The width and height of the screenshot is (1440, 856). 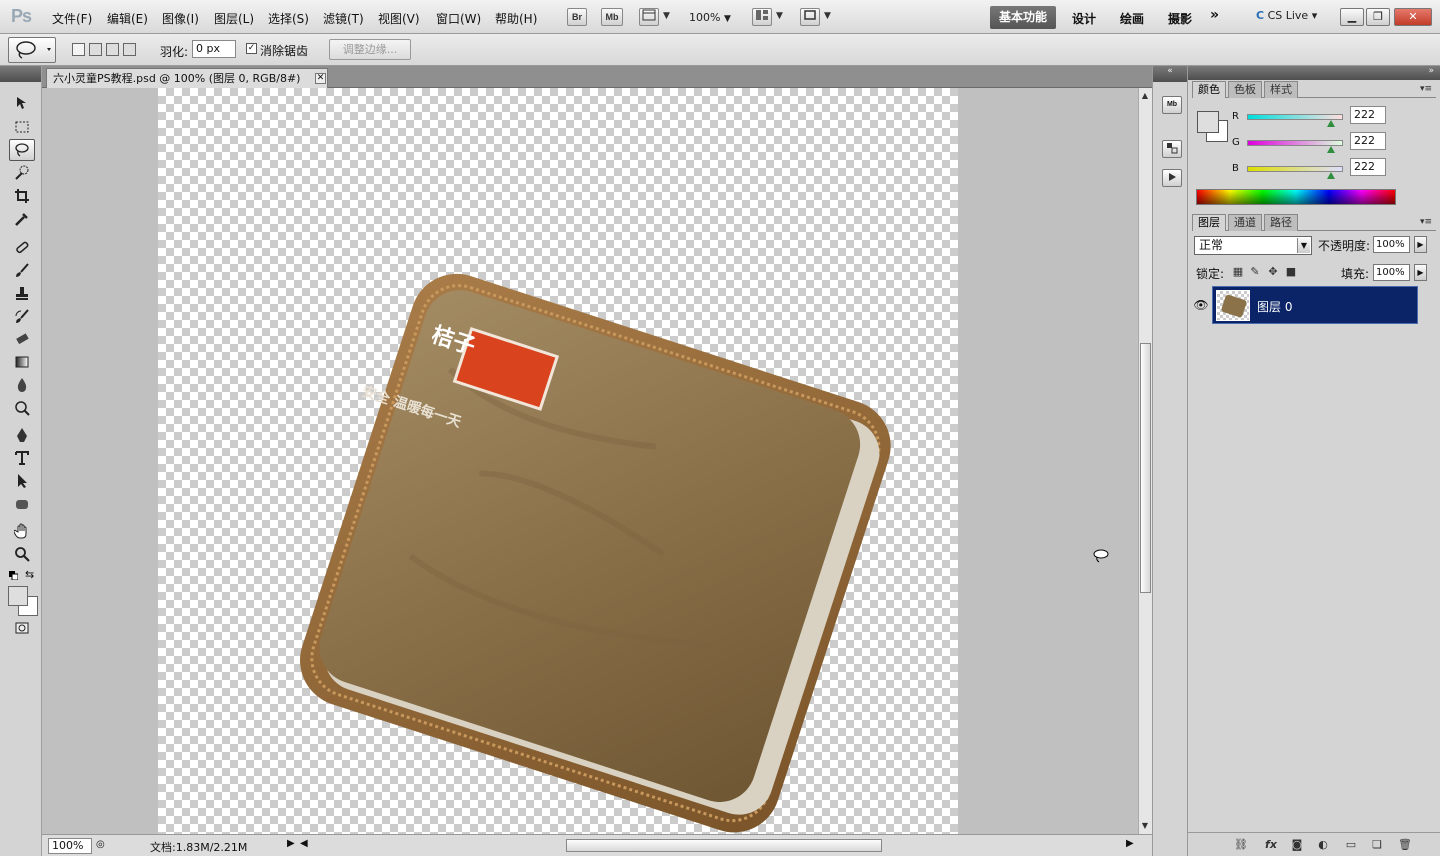 What do you see at coordinates (1315, 305) in the screenshot?
I see `layer-row: 图层 0` at bounding box center [1315, 305].